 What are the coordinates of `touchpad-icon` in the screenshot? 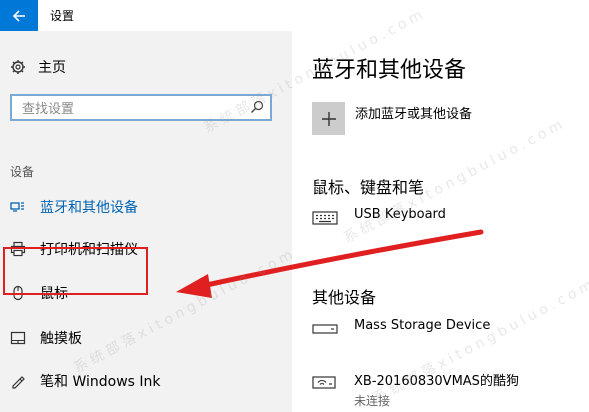 It's located at (18, 338).